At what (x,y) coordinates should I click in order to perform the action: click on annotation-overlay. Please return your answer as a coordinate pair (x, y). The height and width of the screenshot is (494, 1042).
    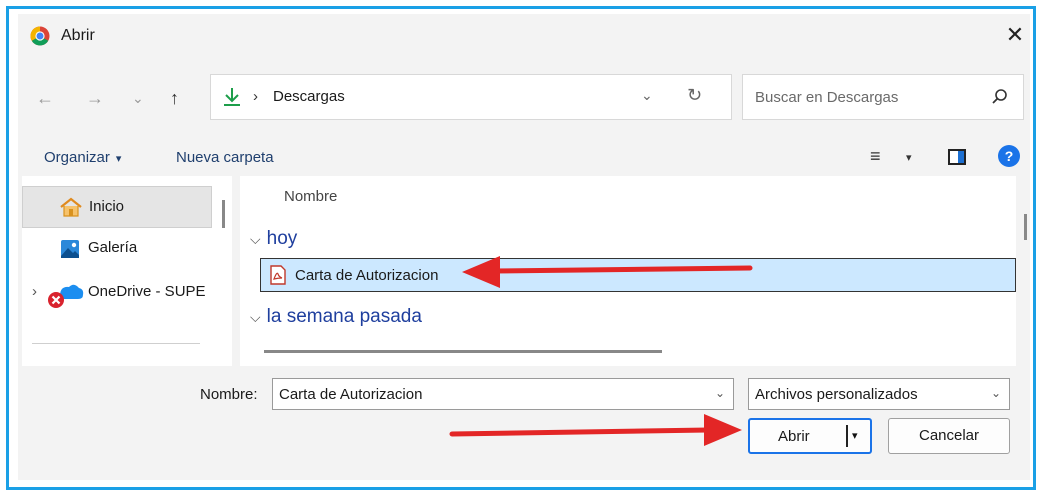
    Looking at the image, I should click on (601, 351).